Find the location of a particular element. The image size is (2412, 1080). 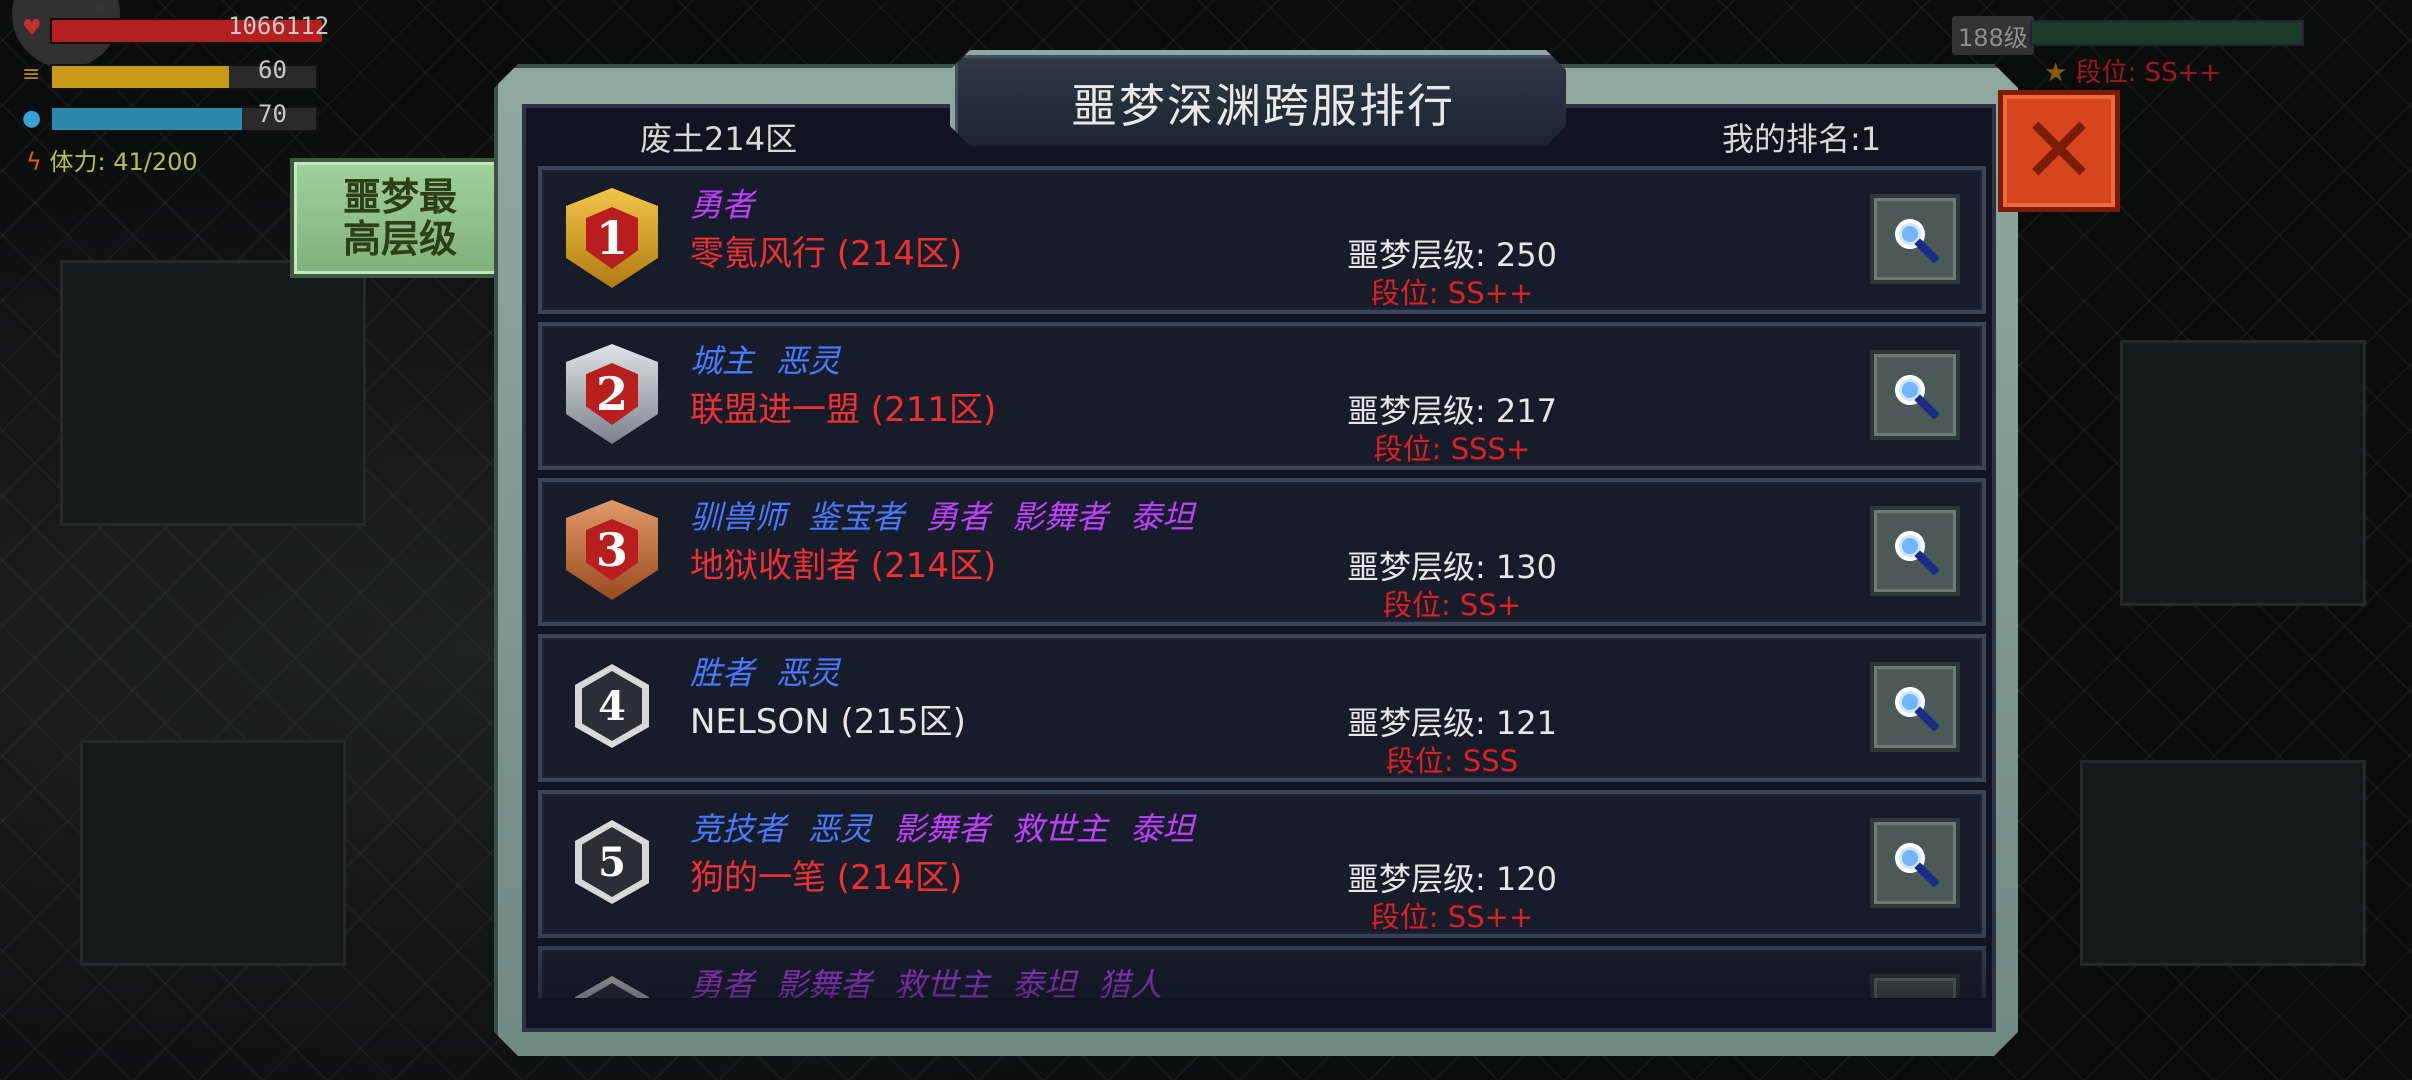

panel-title: 噩梦深渊跨服排行 is located at coordinates (1263, 106).